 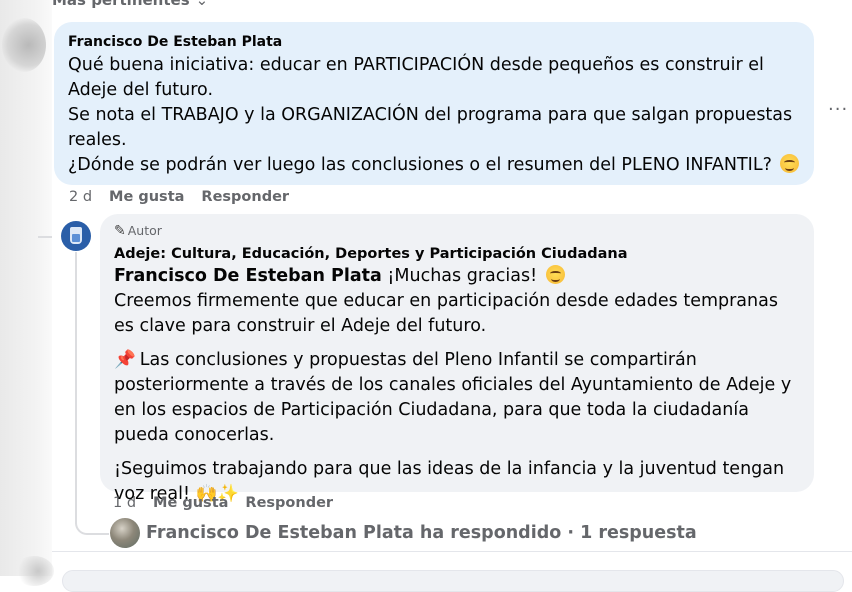 I want to click on thread-connector, so click(x=45, y=237).